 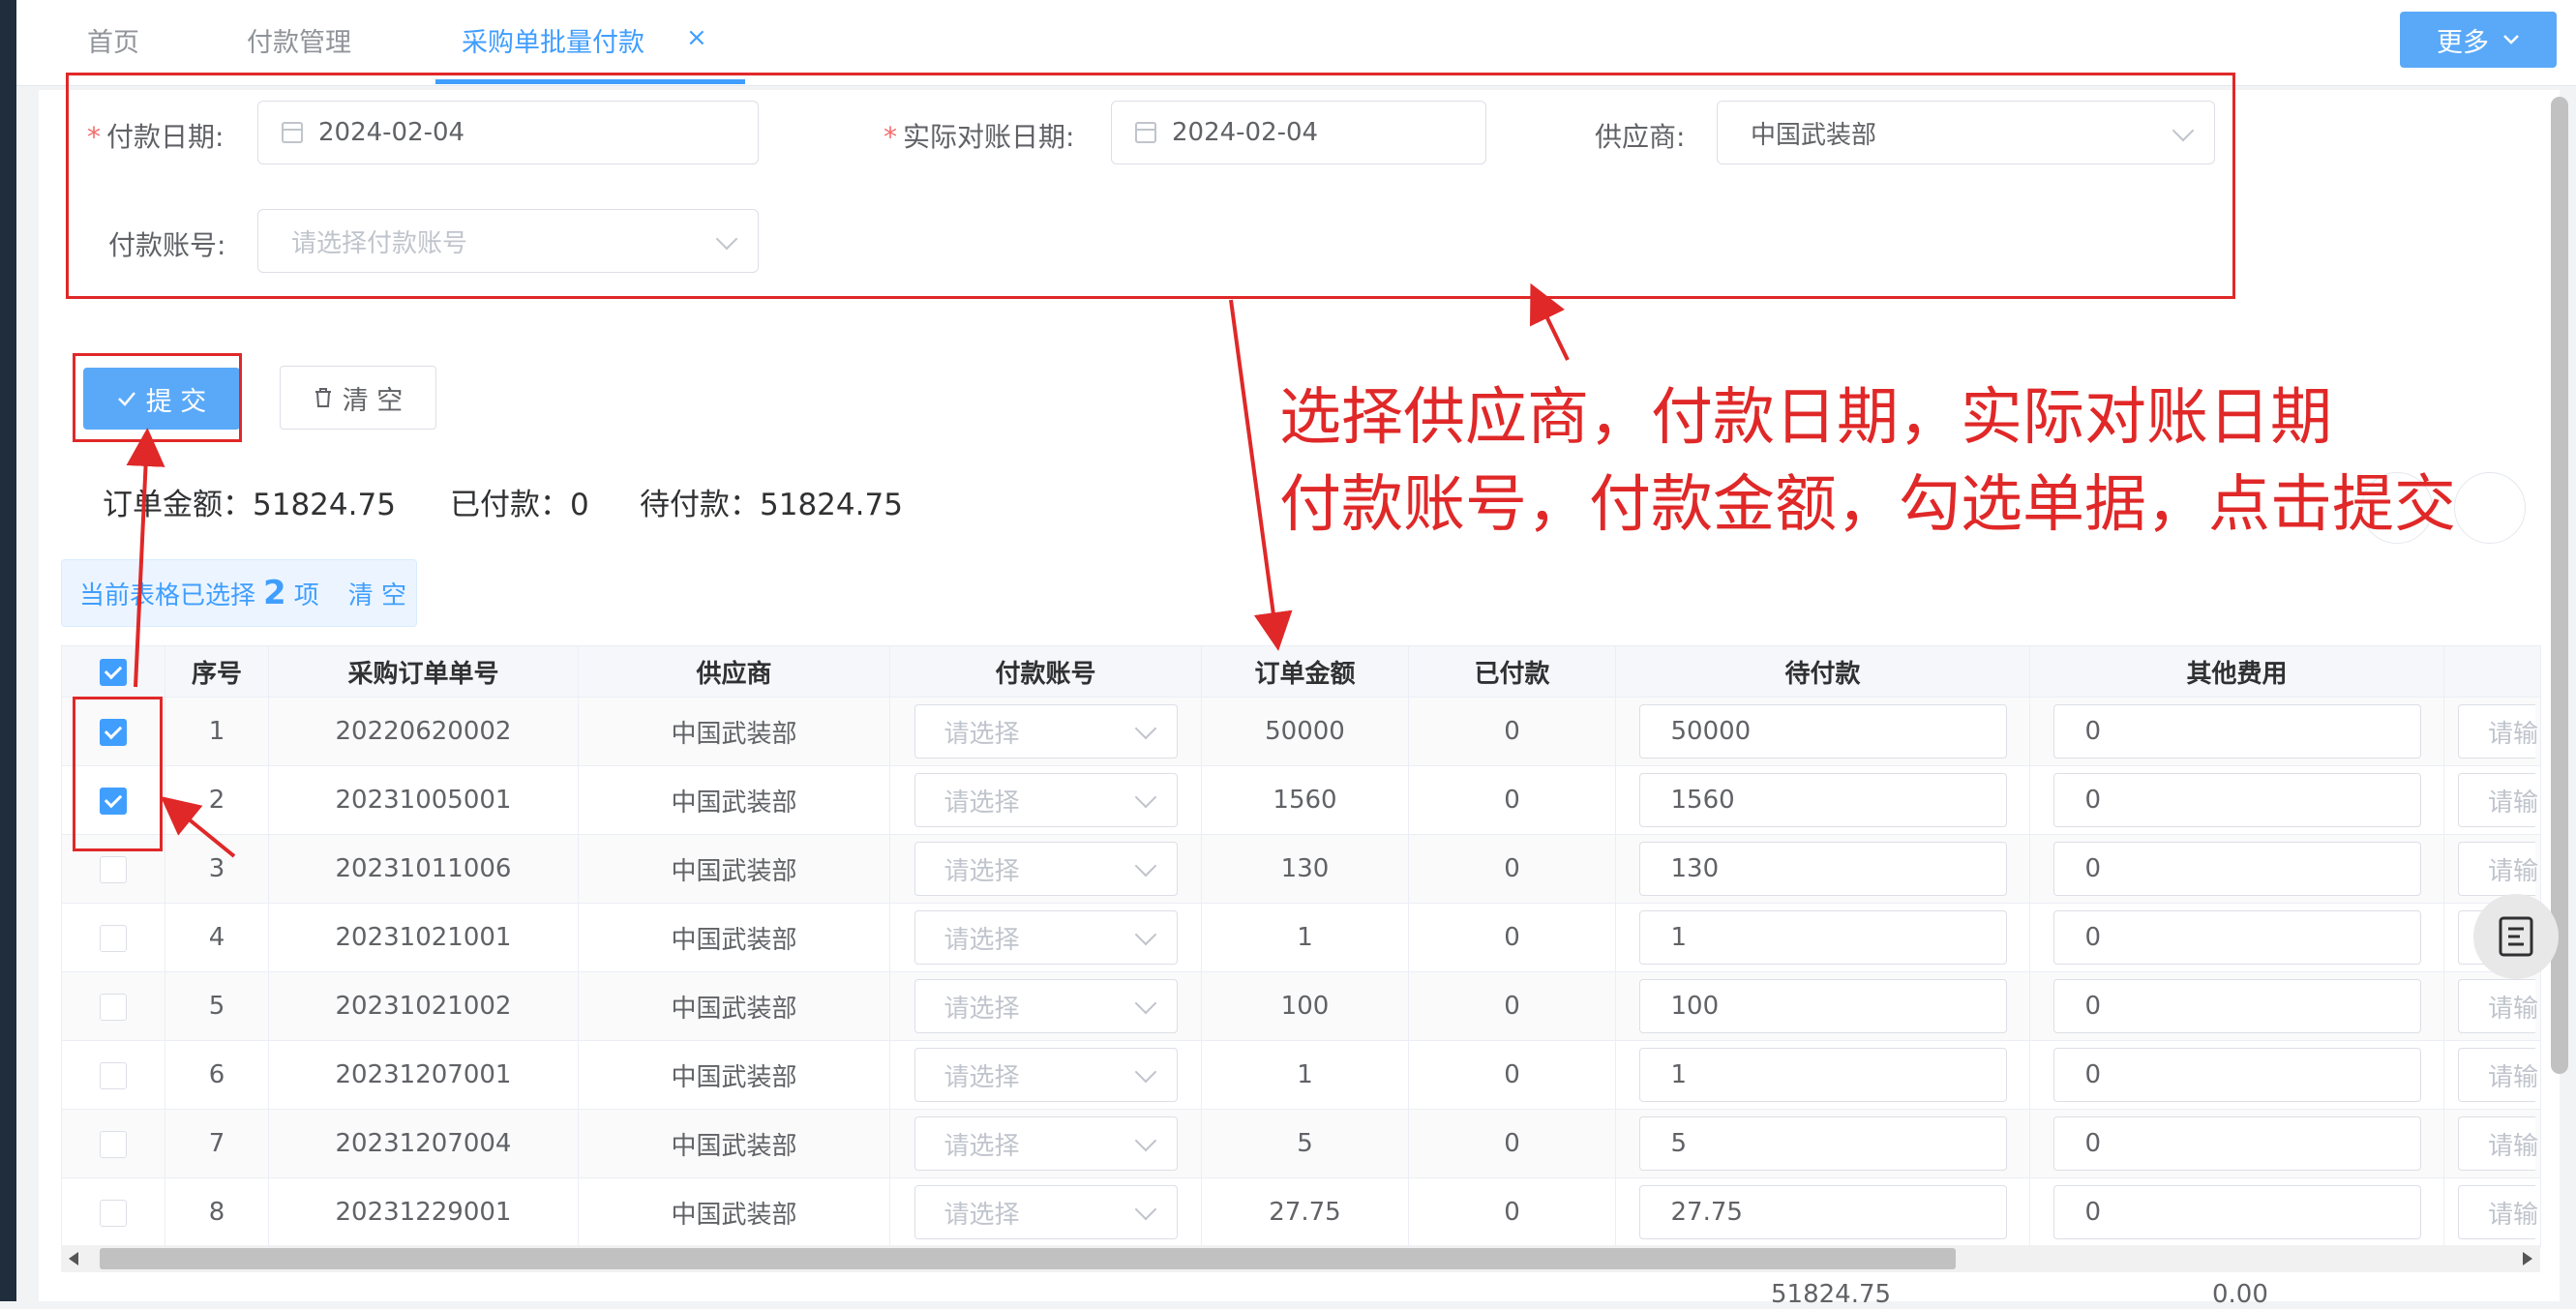 What do you see at coordinates (1305, 1212) in the screenshot?
I see `amount-cell: 27.75` at bounding box center [1305, 1212].